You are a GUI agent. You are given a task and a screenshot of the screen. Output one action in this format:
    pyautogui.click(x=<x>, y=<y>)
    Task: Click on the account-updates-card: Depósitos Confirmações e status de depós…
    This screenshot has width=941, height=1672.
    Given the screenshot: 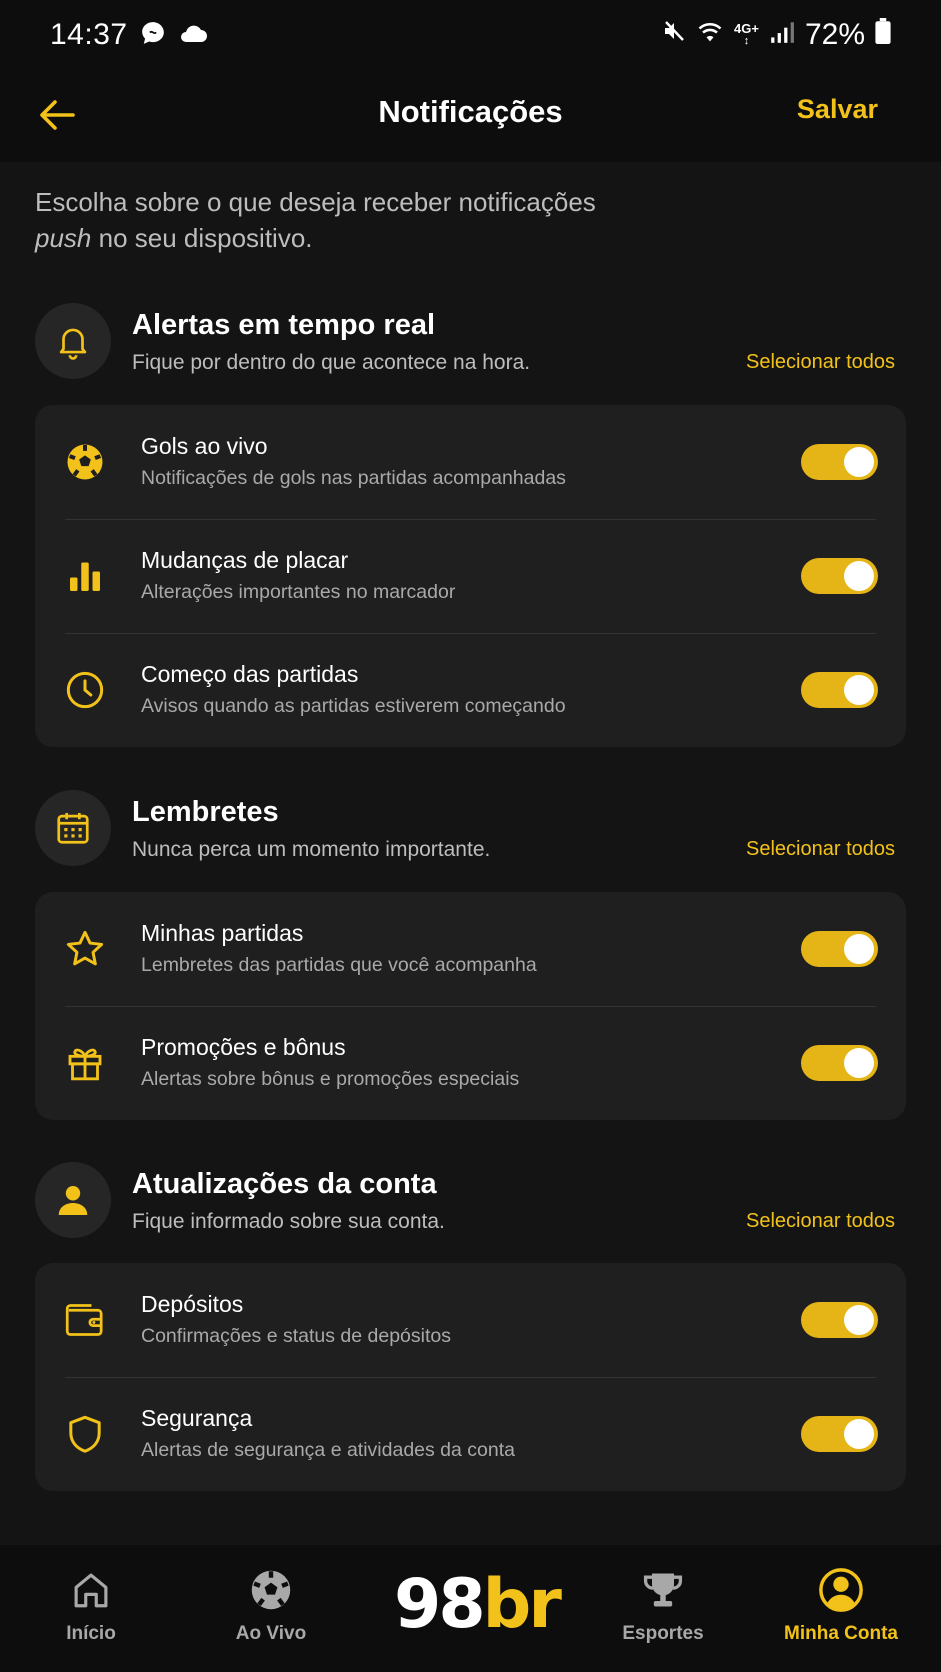 What is the action you would take?
    pyautogui.click(x=470, y=1377)
    